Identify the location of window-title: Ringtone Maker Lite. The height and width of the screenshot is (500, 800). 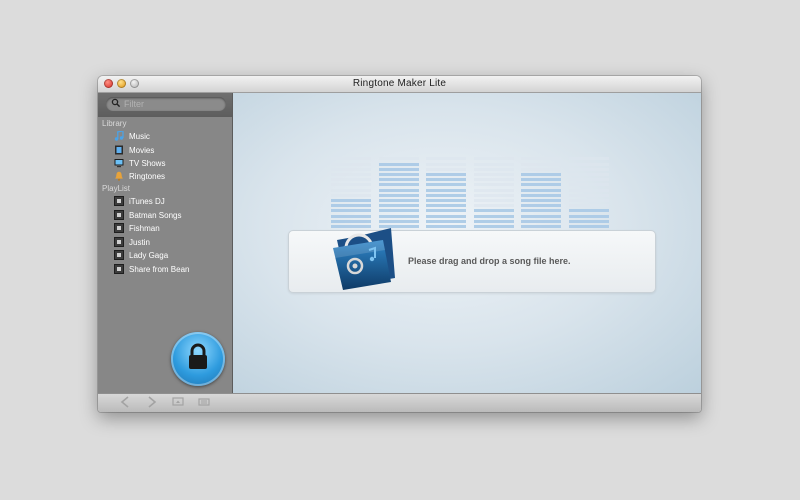
(399, 83).